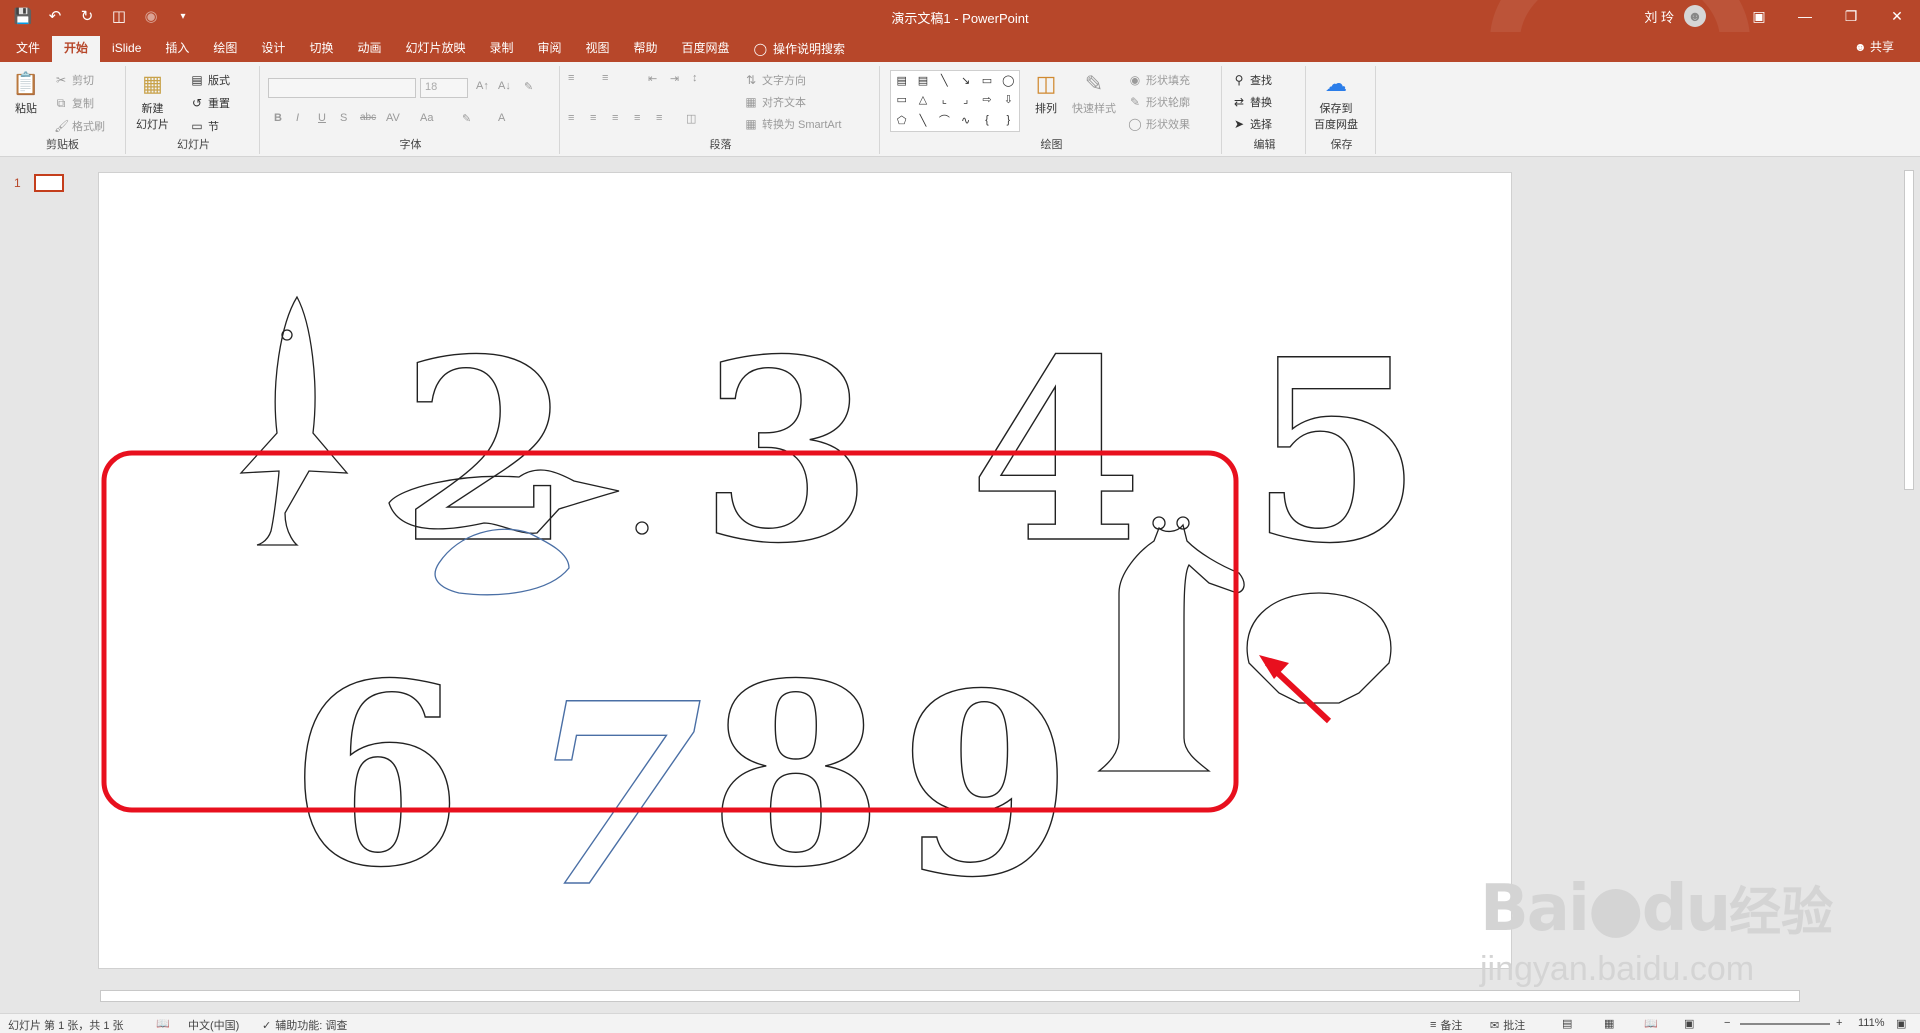  Describe the element at coordinates (944, 80) in the screenshot. I see `line-shape-icon: ╲` at that location.